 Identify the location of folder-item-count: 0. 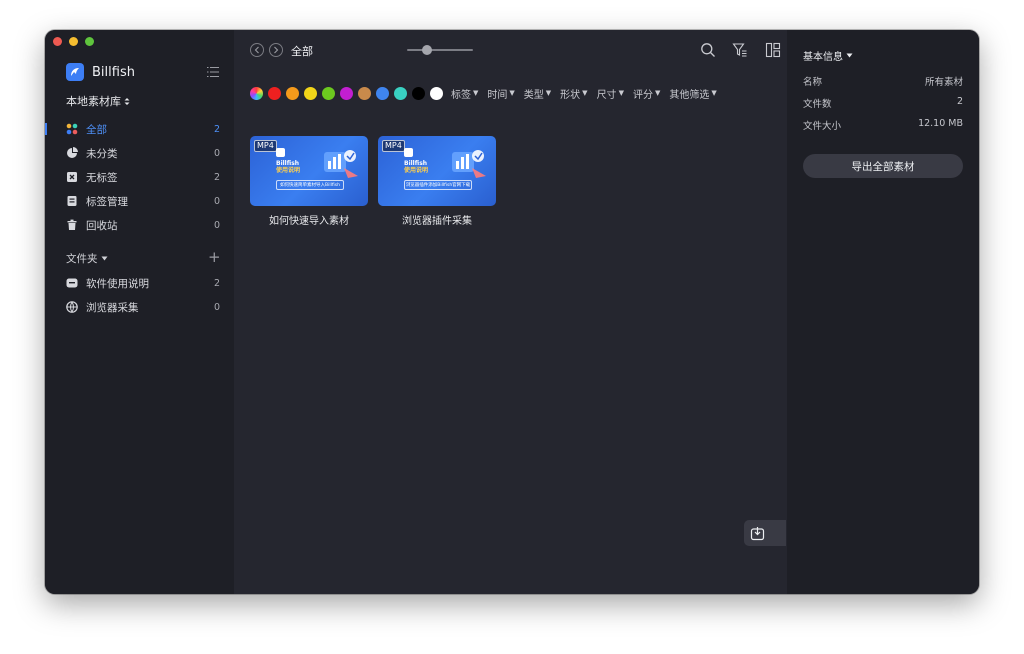
(216, 307).